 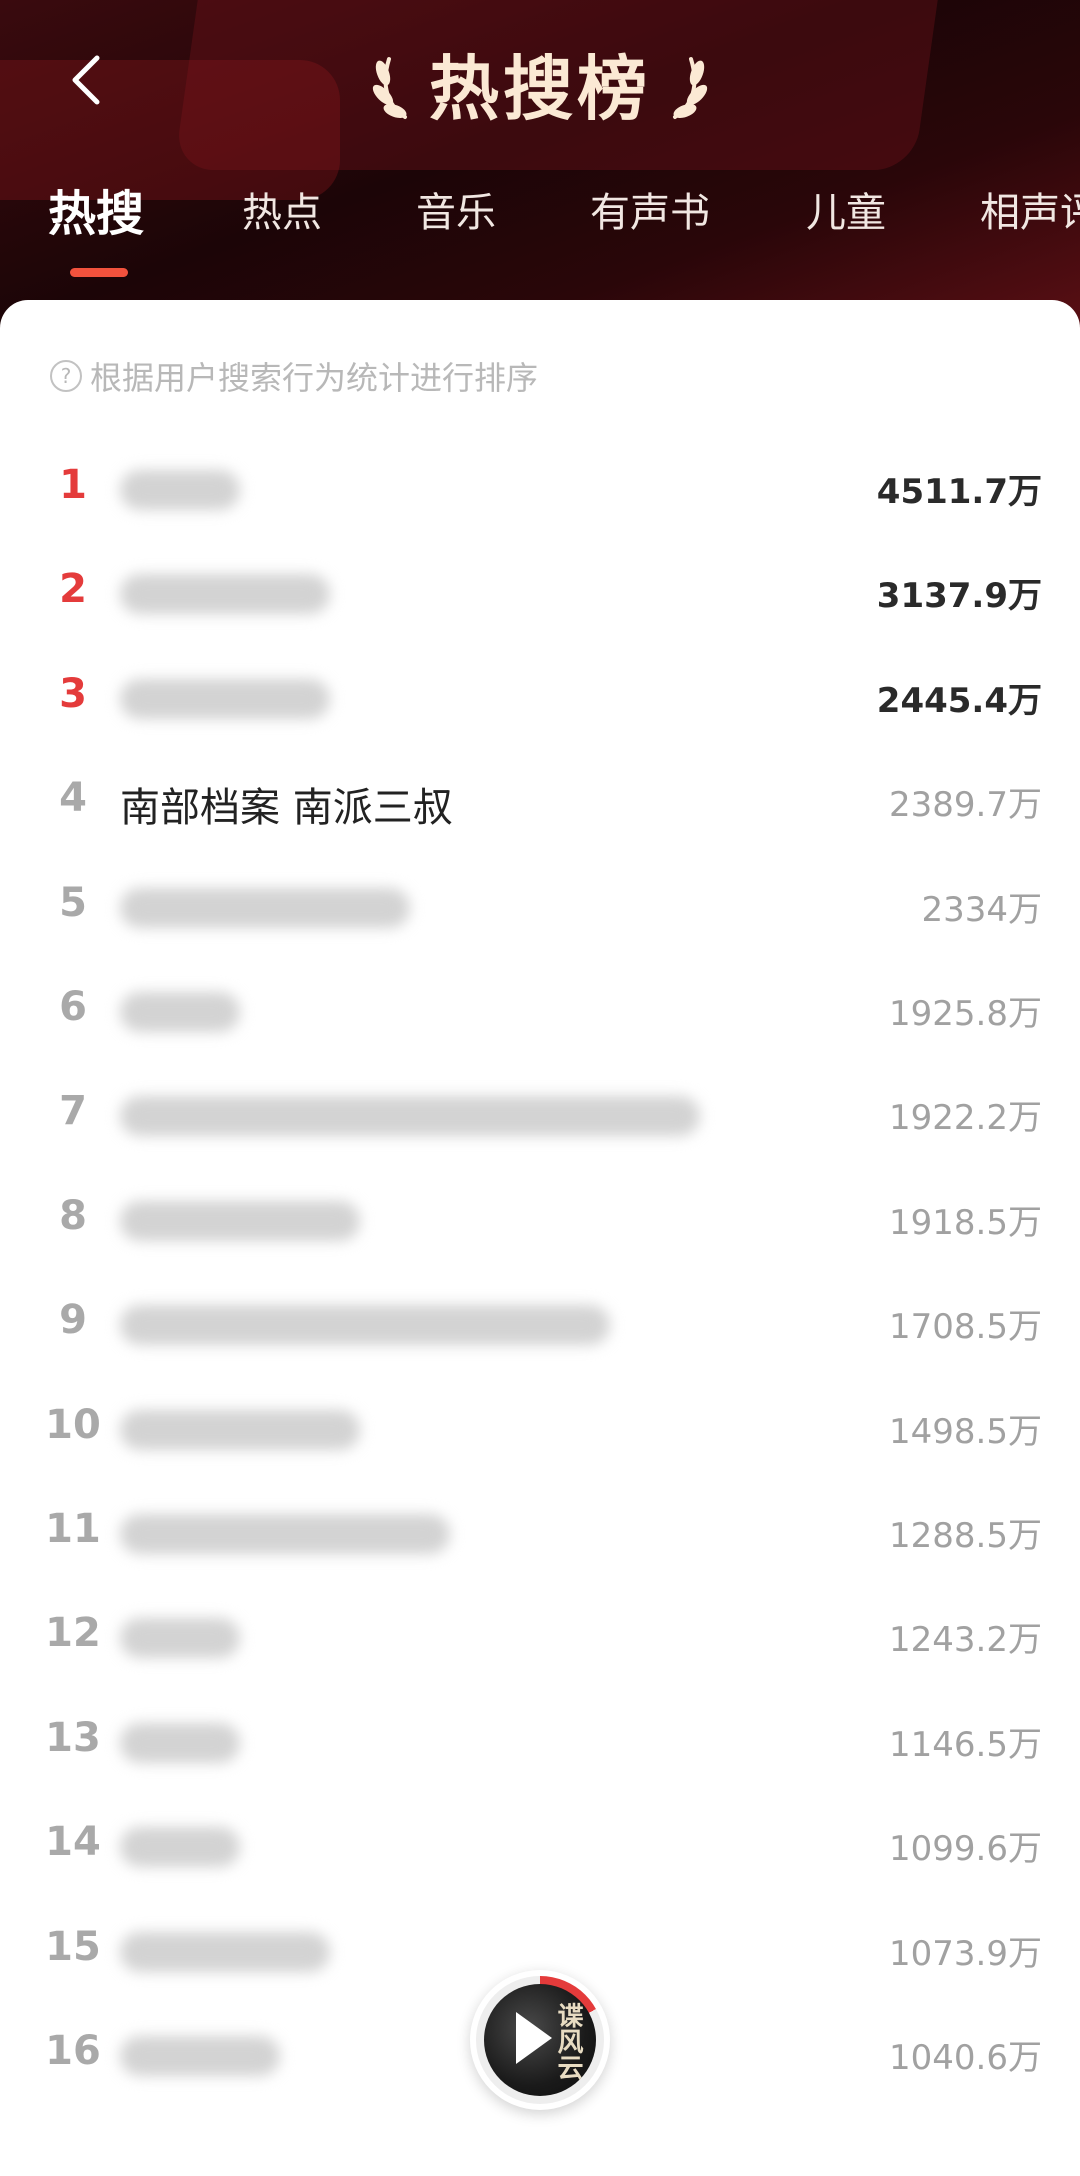 What do you see at coordinates (965, 1849) in the screenshot?
I see `search-volume: 1099.6万` at bounding box center [965, 1849].